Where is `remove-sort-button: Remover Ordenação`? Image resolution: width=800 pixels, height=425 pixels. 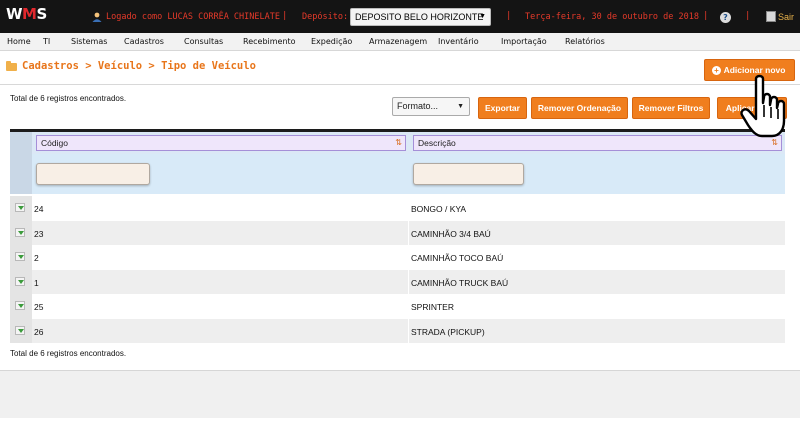 remove-sort-button: Remover Ordenação is located at coordinates (579, 108).